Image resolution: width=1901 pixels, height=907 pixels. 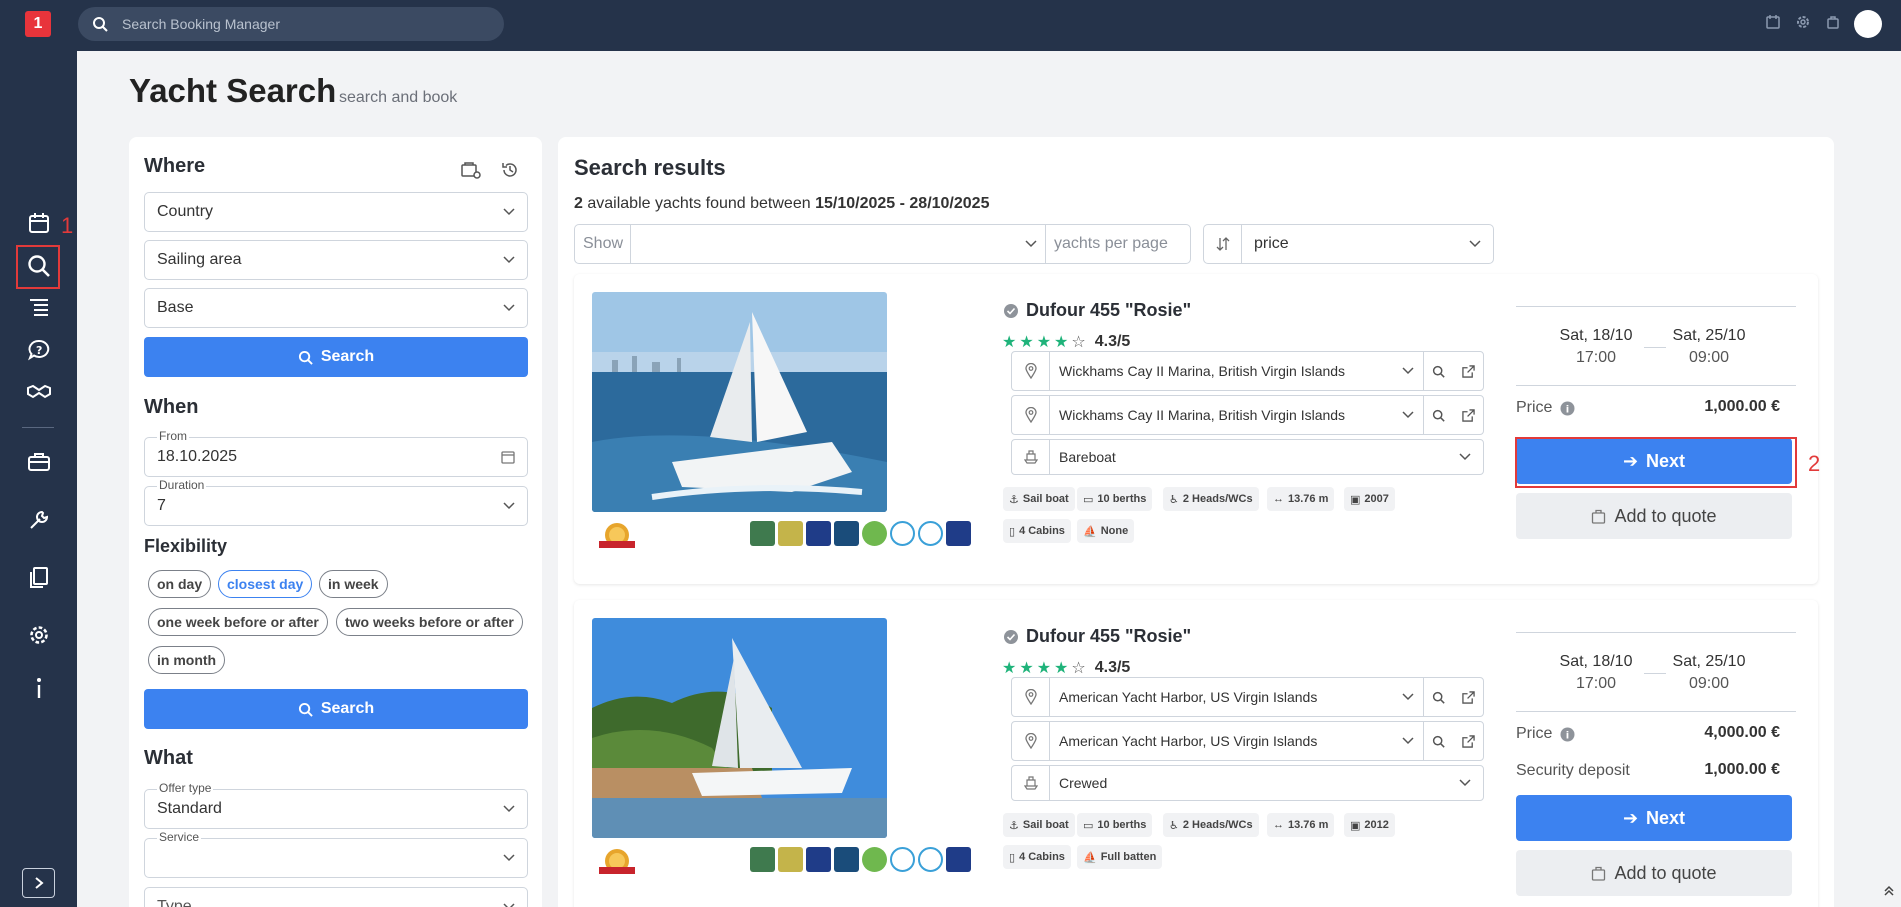 What do you see at coordinates (1376, 825) in the screenshot?
I see `feature-text: 2012` at bounding box center [1376, 825].